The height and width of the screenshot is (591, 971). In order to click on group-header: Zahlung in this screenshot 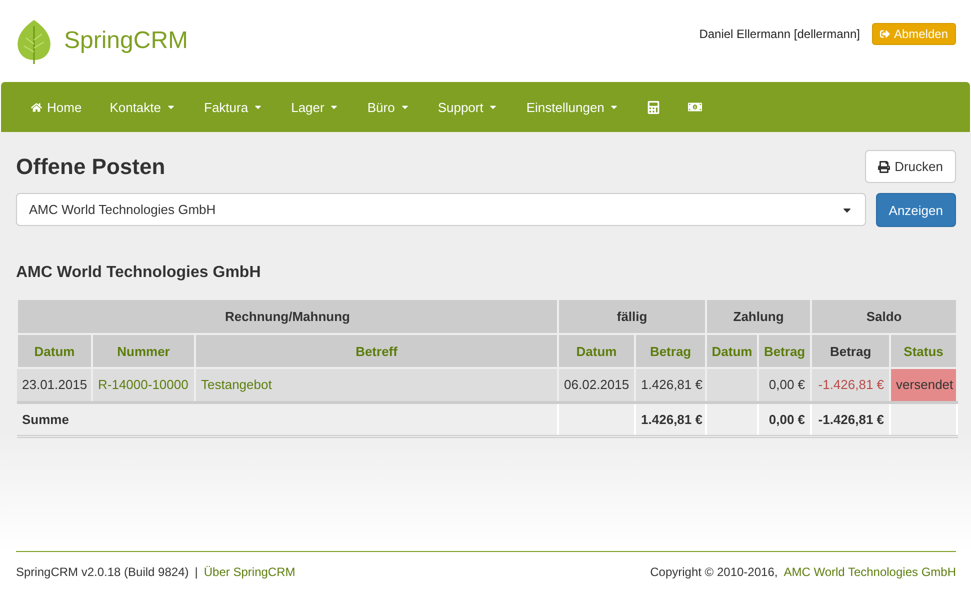, I will do `click(759, 317)`.